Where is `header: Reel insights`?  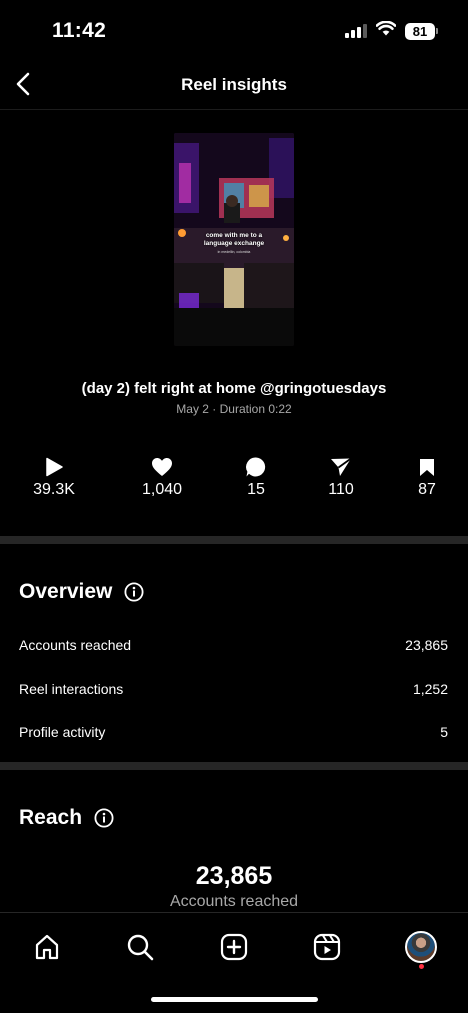
header: Reel insights is located at coordinates (234, 85).